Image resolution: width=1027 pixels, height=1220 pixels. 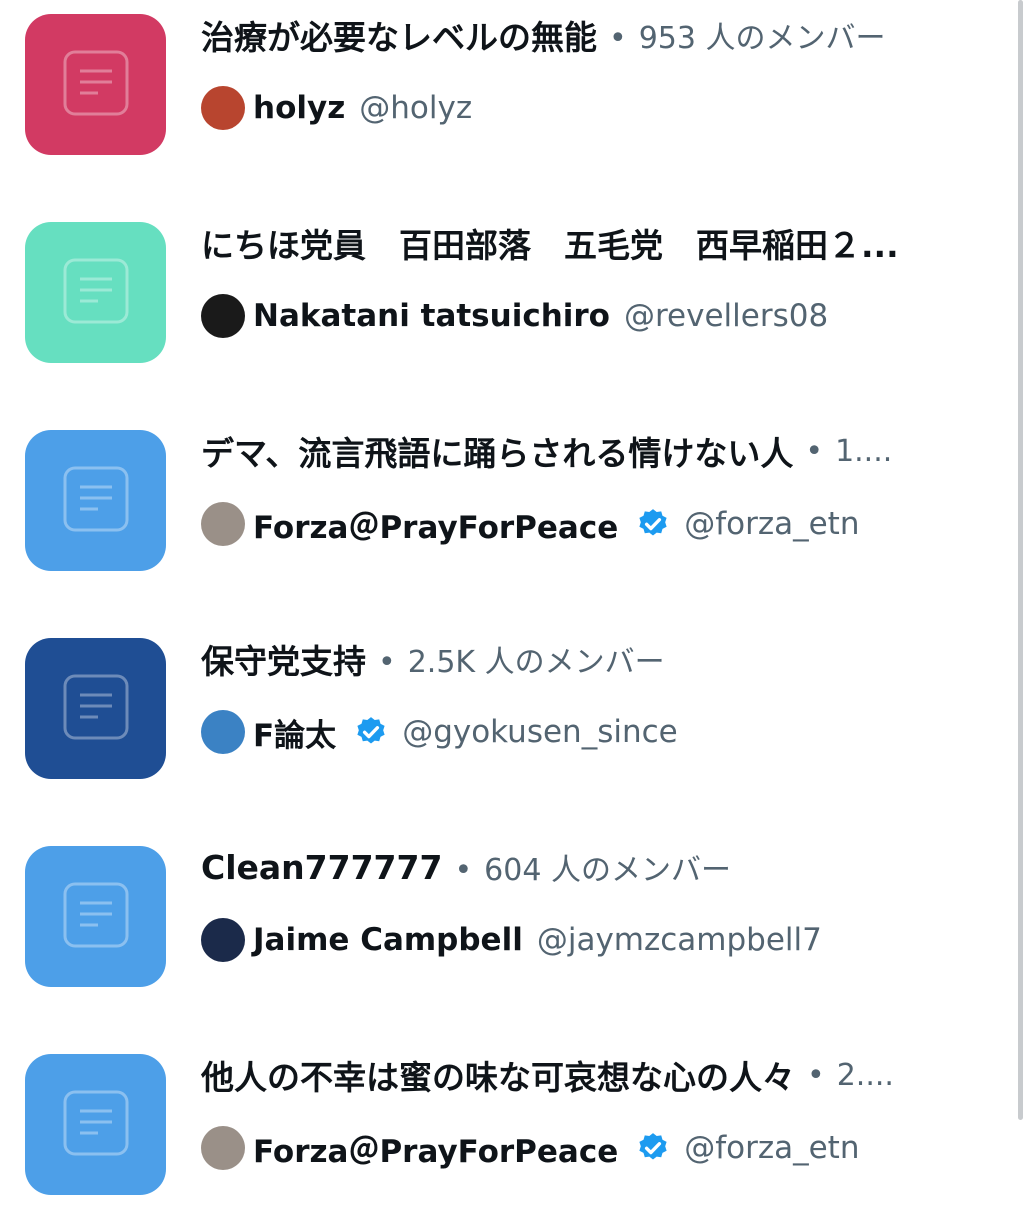 I want to click on owner-name: holyz, so click(x=299, y=108).